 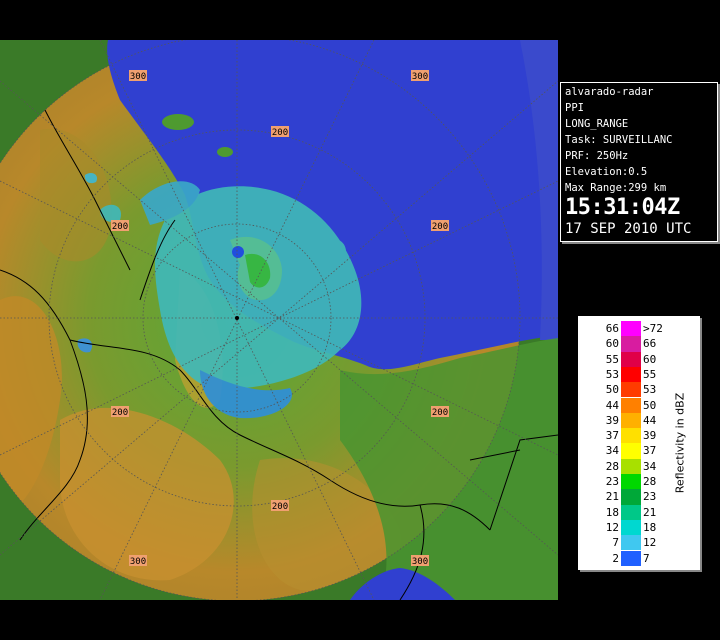 What do you see at coordinates (615, 543) in the screenshot?
I see `legend-low-value: 7` at bounding box center [615, 543].